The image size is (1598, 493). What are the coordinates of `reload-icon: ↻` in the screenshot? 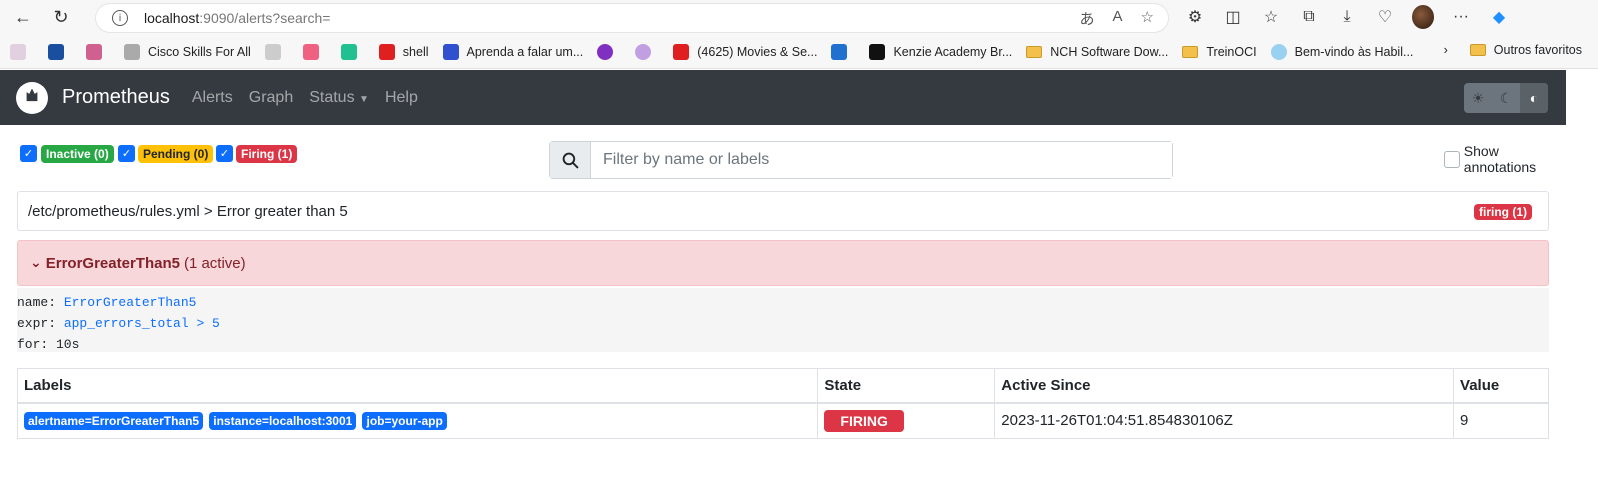 It's located at (61, 18).